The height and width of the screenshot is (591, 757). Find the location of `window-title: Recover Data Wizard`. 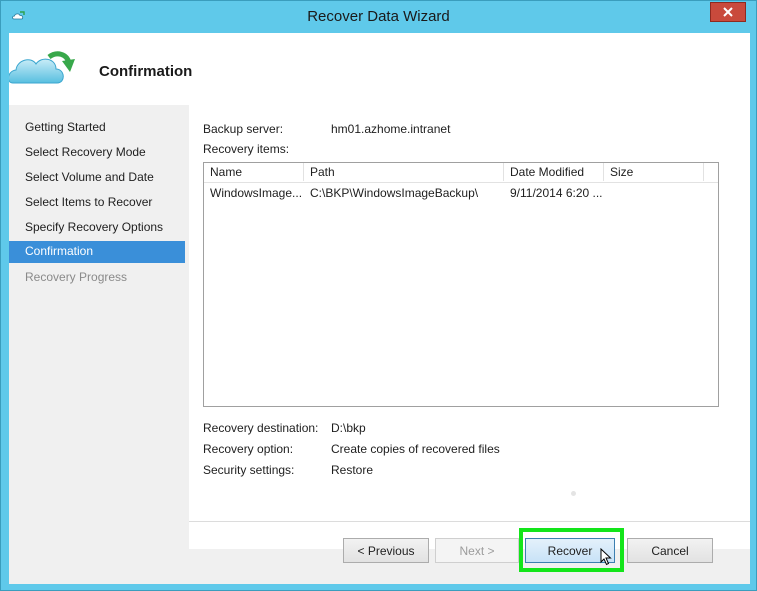

window-title: Recover Data Wizard is located at coordinates (378, 16).